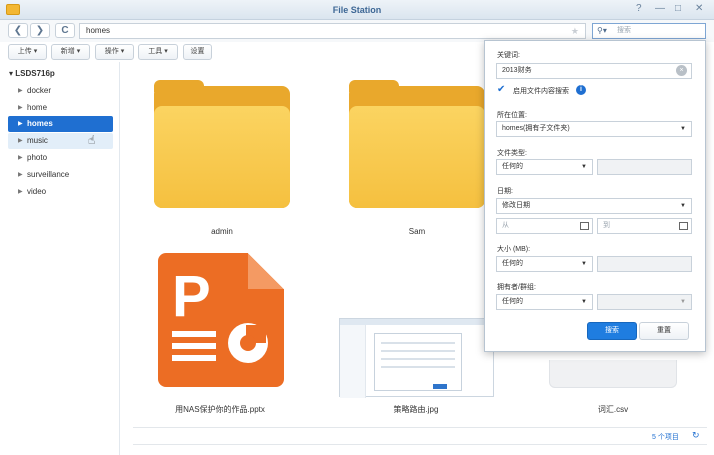 Image resolution: width=714 pixels, height=455 pixels. I want to click on favorite-star-icon: ★, so click(575, 31).